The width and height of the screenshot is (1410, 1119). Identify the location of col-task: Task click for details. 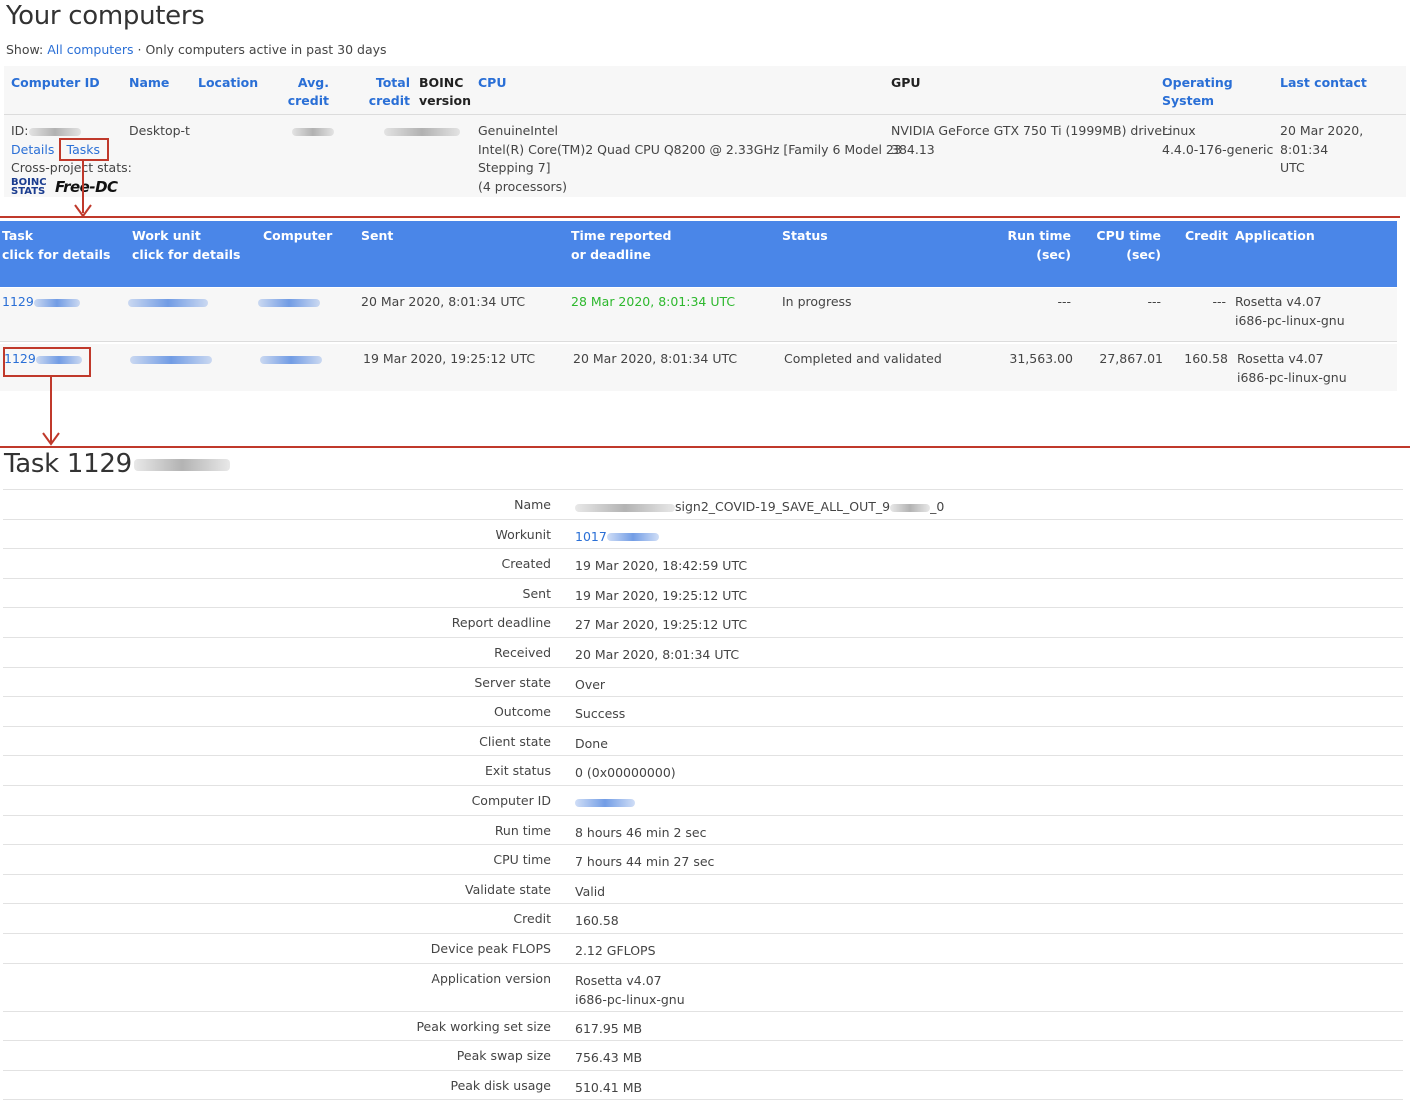
(56, 245).